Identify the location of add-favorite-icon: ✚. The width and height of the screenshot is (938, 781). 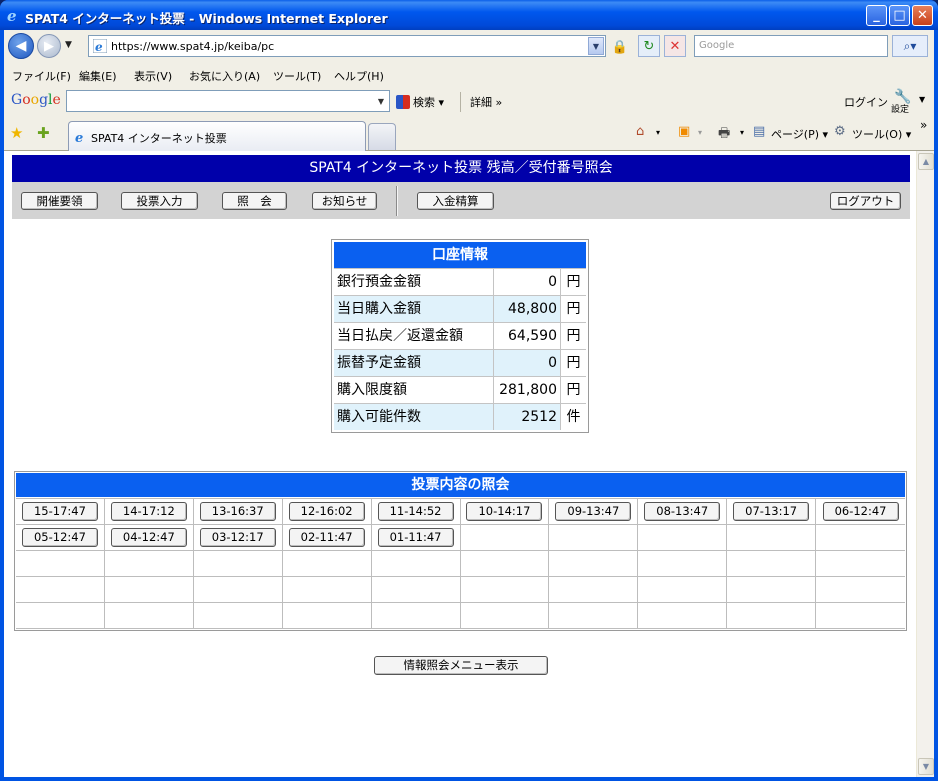
(43, 133).